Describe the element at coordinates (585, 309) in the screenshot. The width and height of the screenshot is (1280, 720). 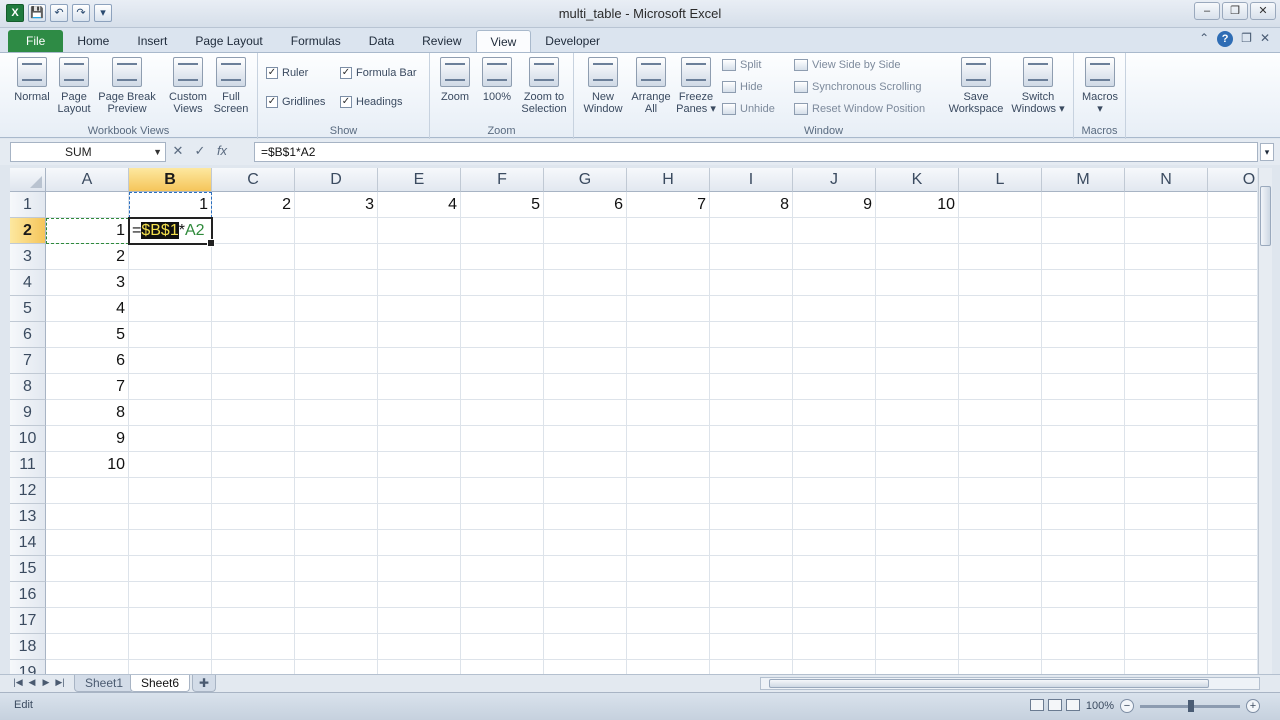
I see `cell-g5` at that location.